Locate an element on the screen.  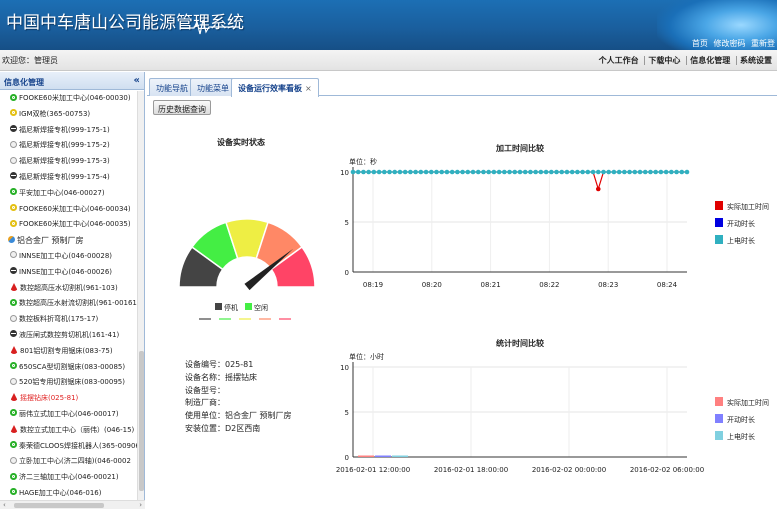
nav-system-settings: 系统设置 is located at coordinates (755, 60).